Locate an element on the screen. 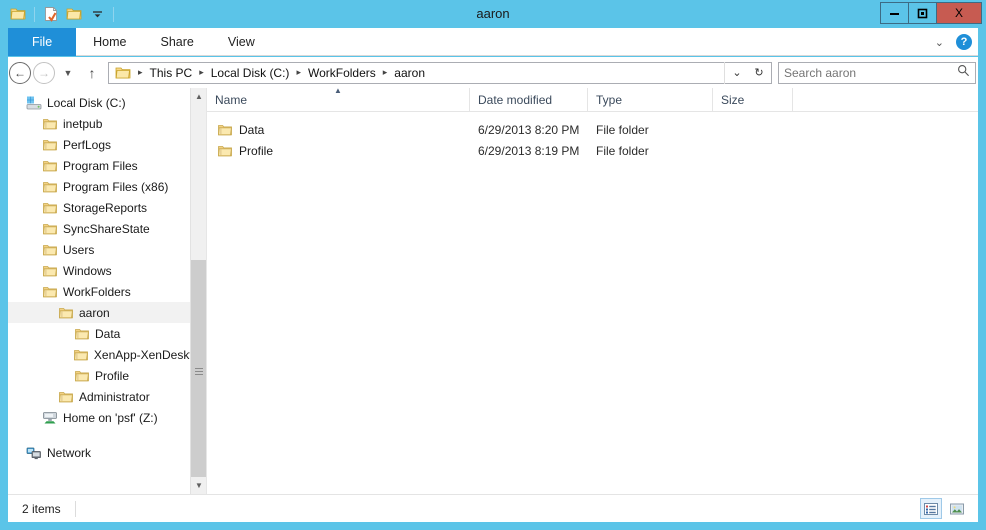 The height and width of the screenshot is (530, 986). cell-date-modified: 6/29/2013 8:19 PM is located at coordinates (529, 150).